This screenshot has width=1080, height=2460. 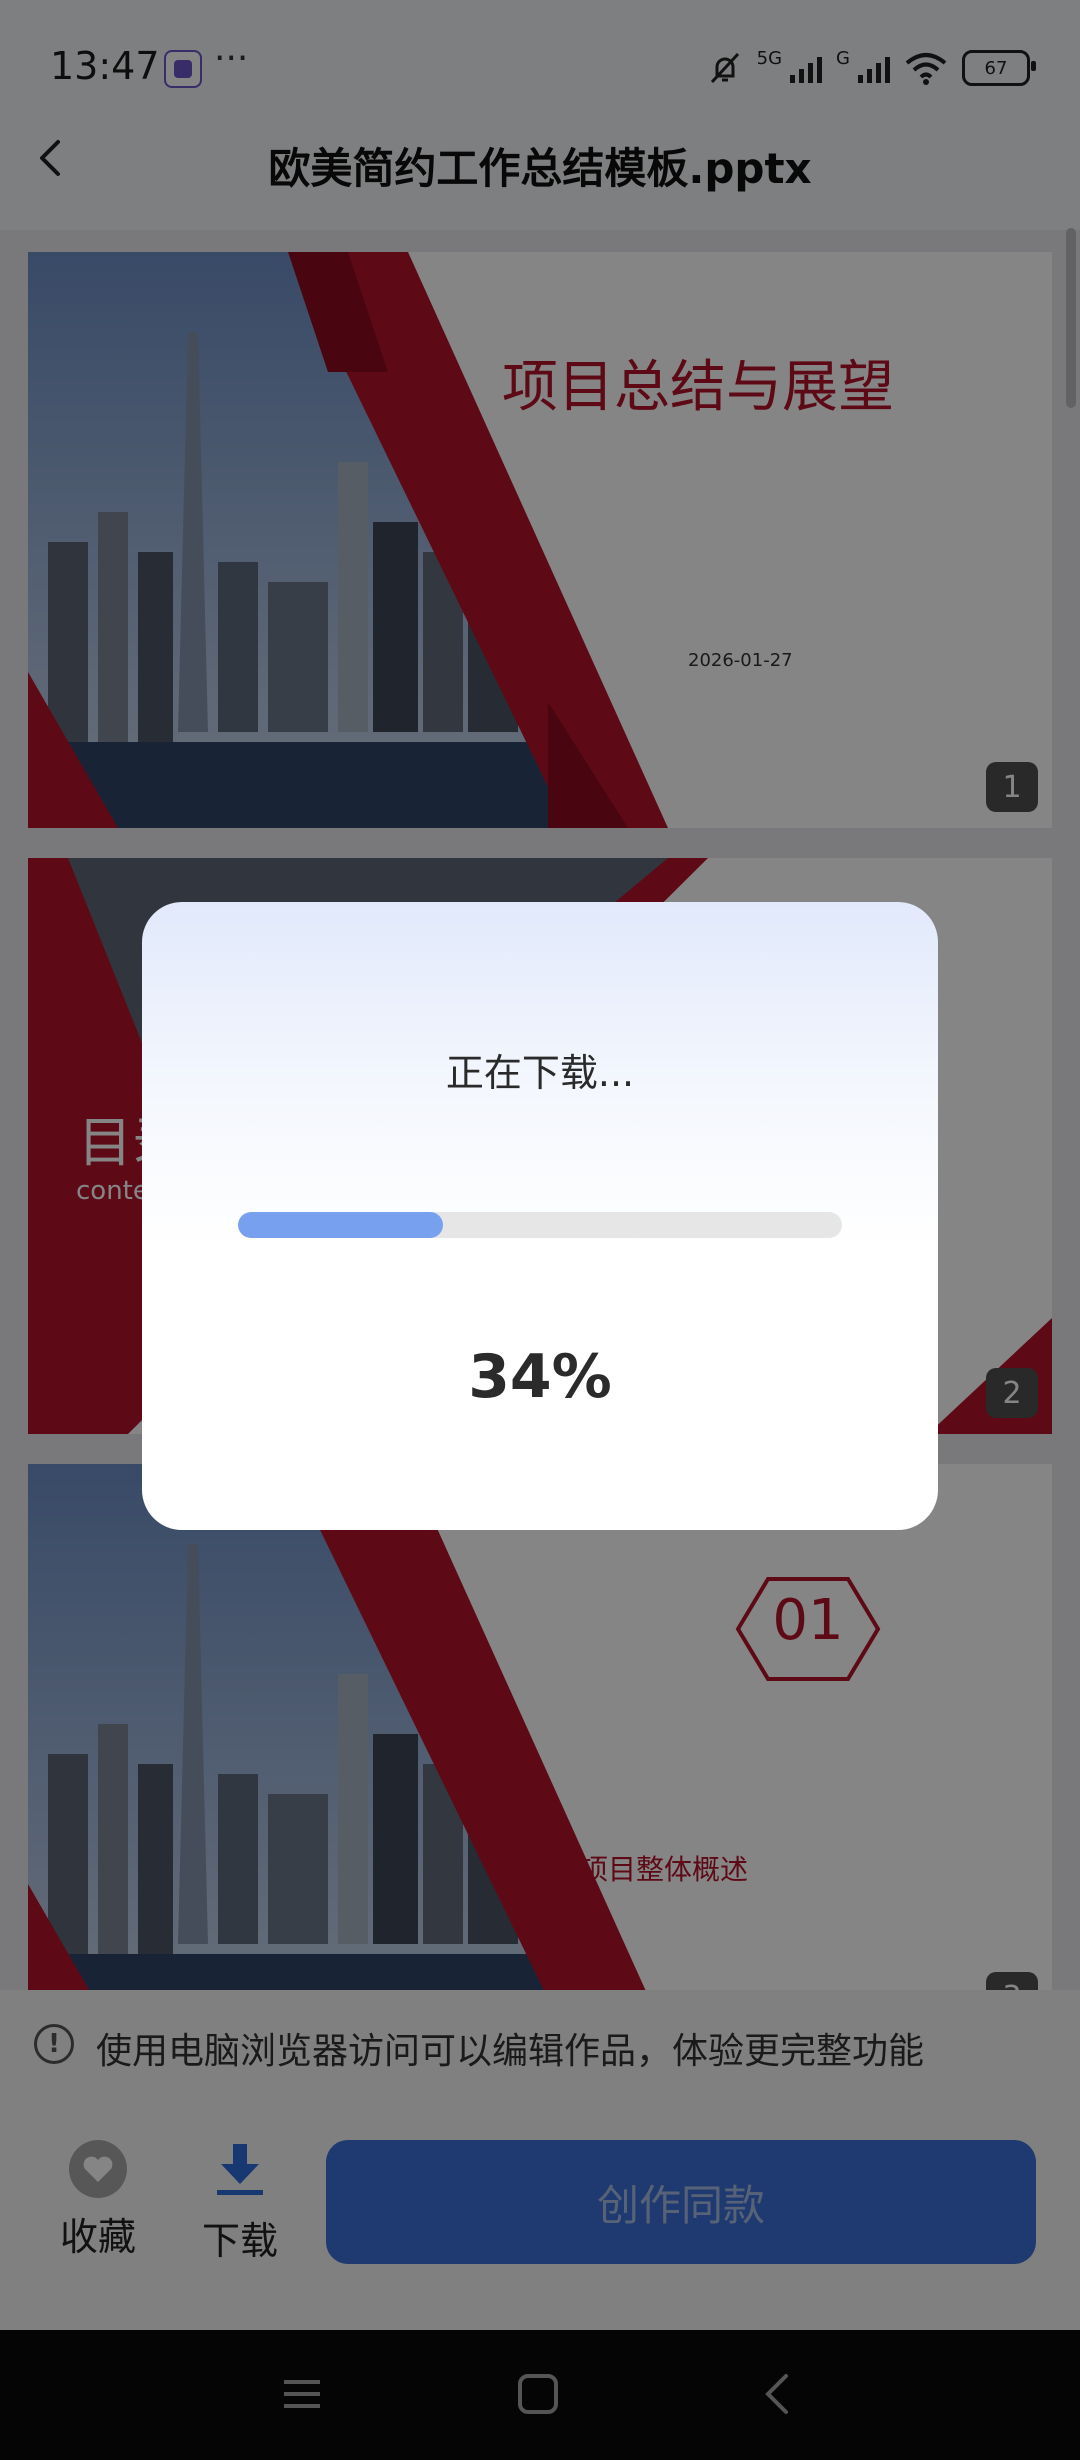 I want to click on home-icon, so click(x=538, y=2394).